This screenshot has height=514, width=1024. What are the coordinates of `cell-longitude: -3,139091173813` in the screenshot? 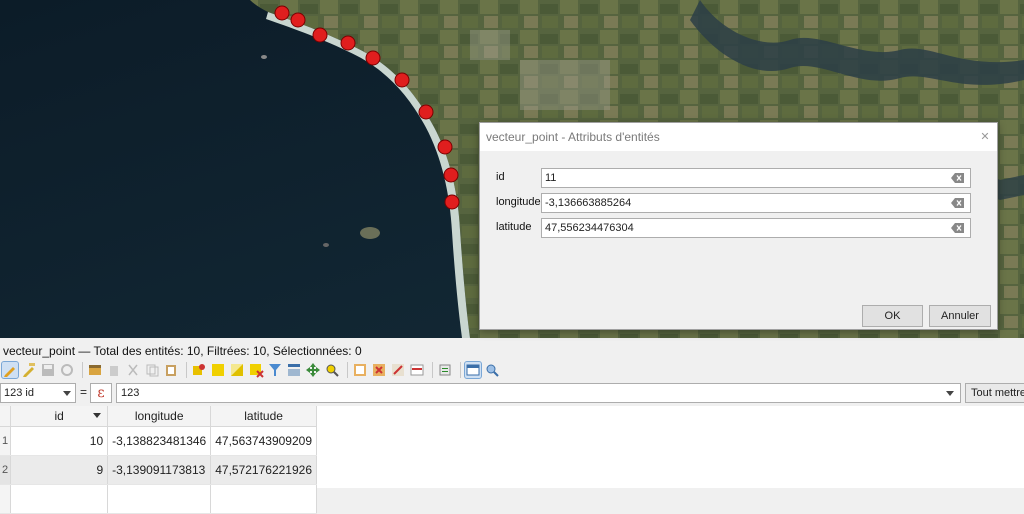 It's located at (159, 470).